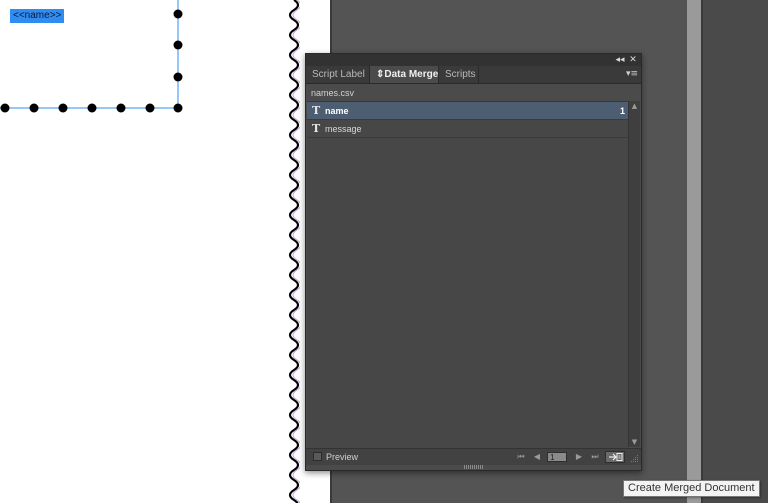  What do you see at coordinates (632, 74) in the screenshot?
I see `panel-menu-icon: ▾≡` at bounding box center [632, 74].